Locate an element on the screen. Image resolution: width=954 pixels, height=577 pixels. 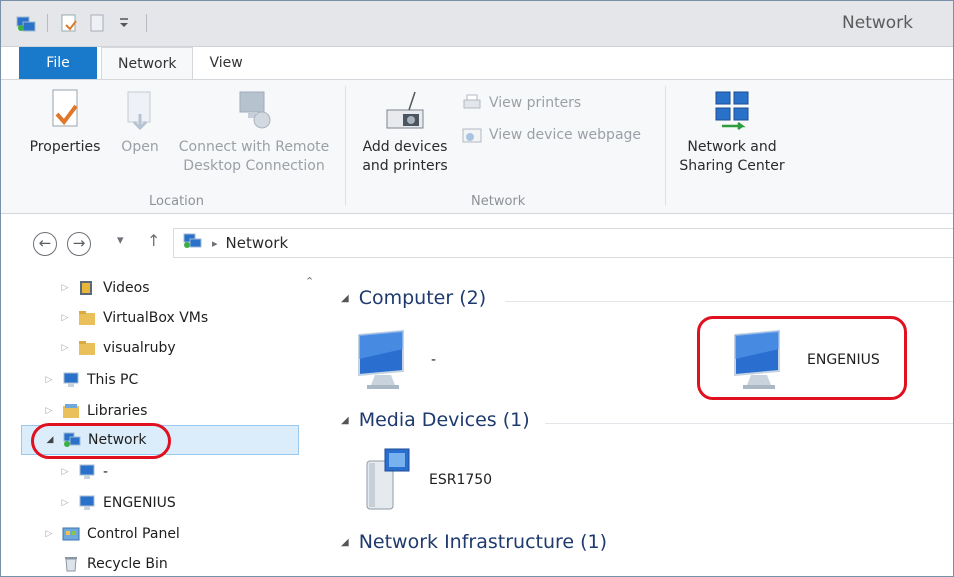
tree-item-label: Control Panel is located at coordinates (133, 534).